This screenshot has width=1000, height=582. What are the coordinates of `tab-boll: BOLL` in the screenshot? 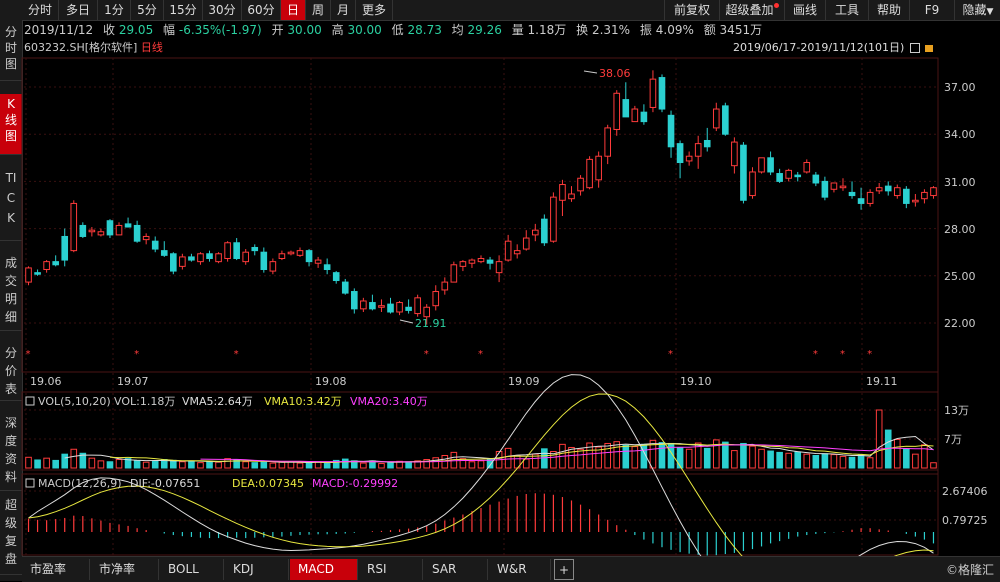 It's located at (192, 569).